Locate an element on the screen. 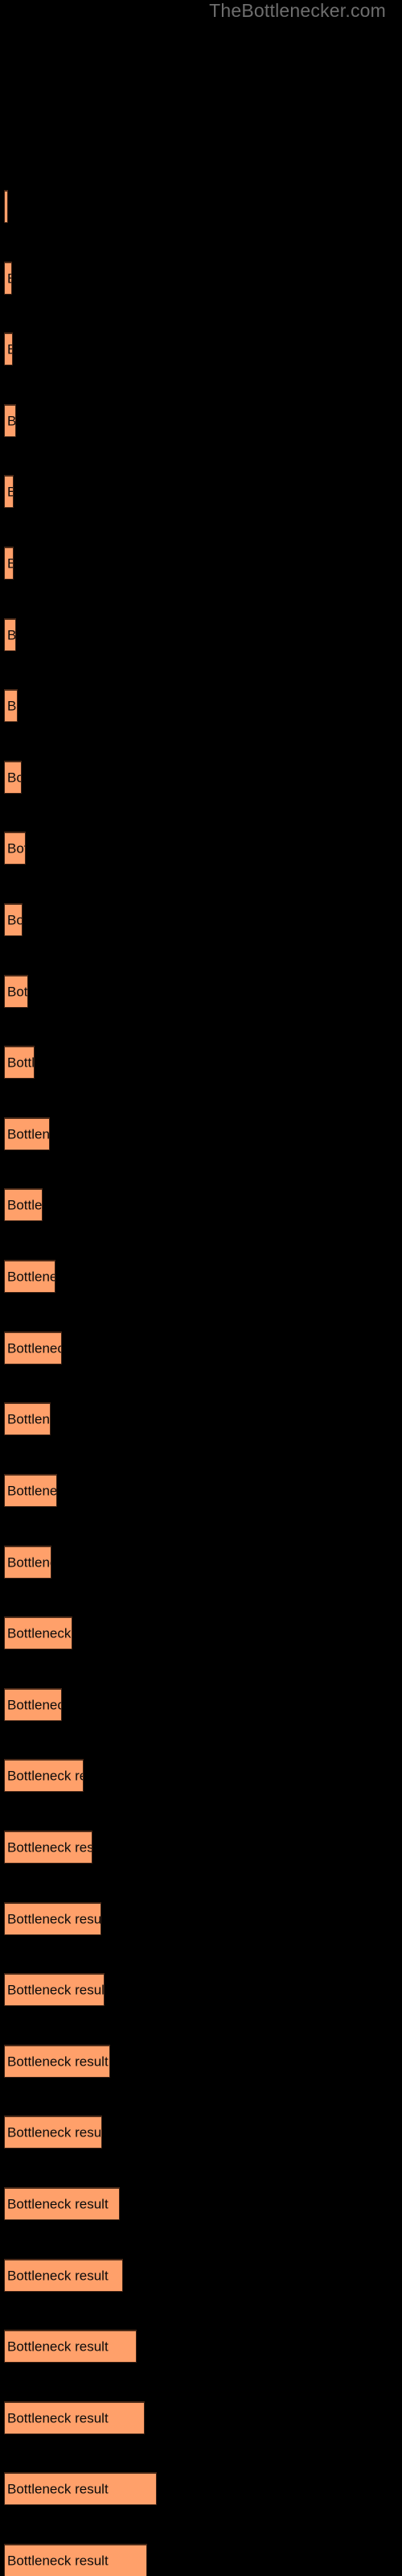 The height and width of the screenshot is (2576, 402). bar-23: Bottleneck result is located at coordinates (48, 1847).